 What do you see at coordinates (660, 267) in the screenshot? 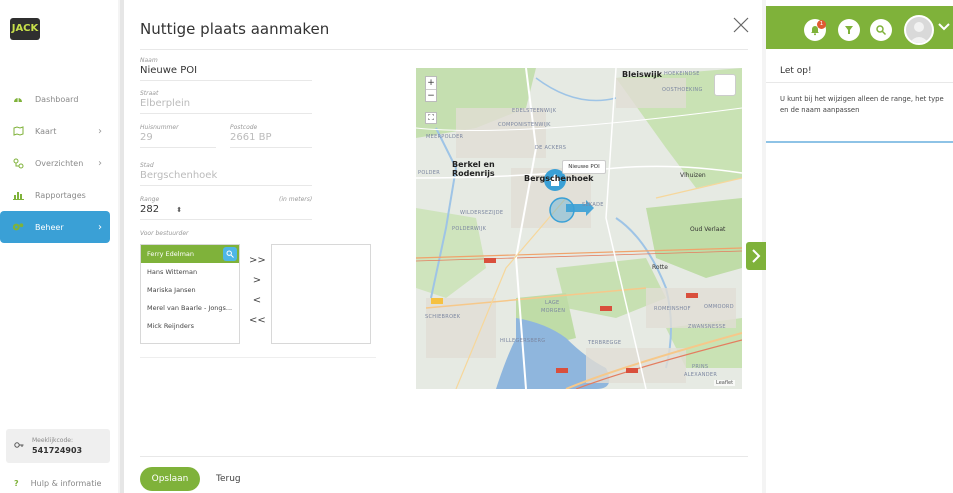
I see `map-label-rotte: Rotte` at bounding box center [660, 267].